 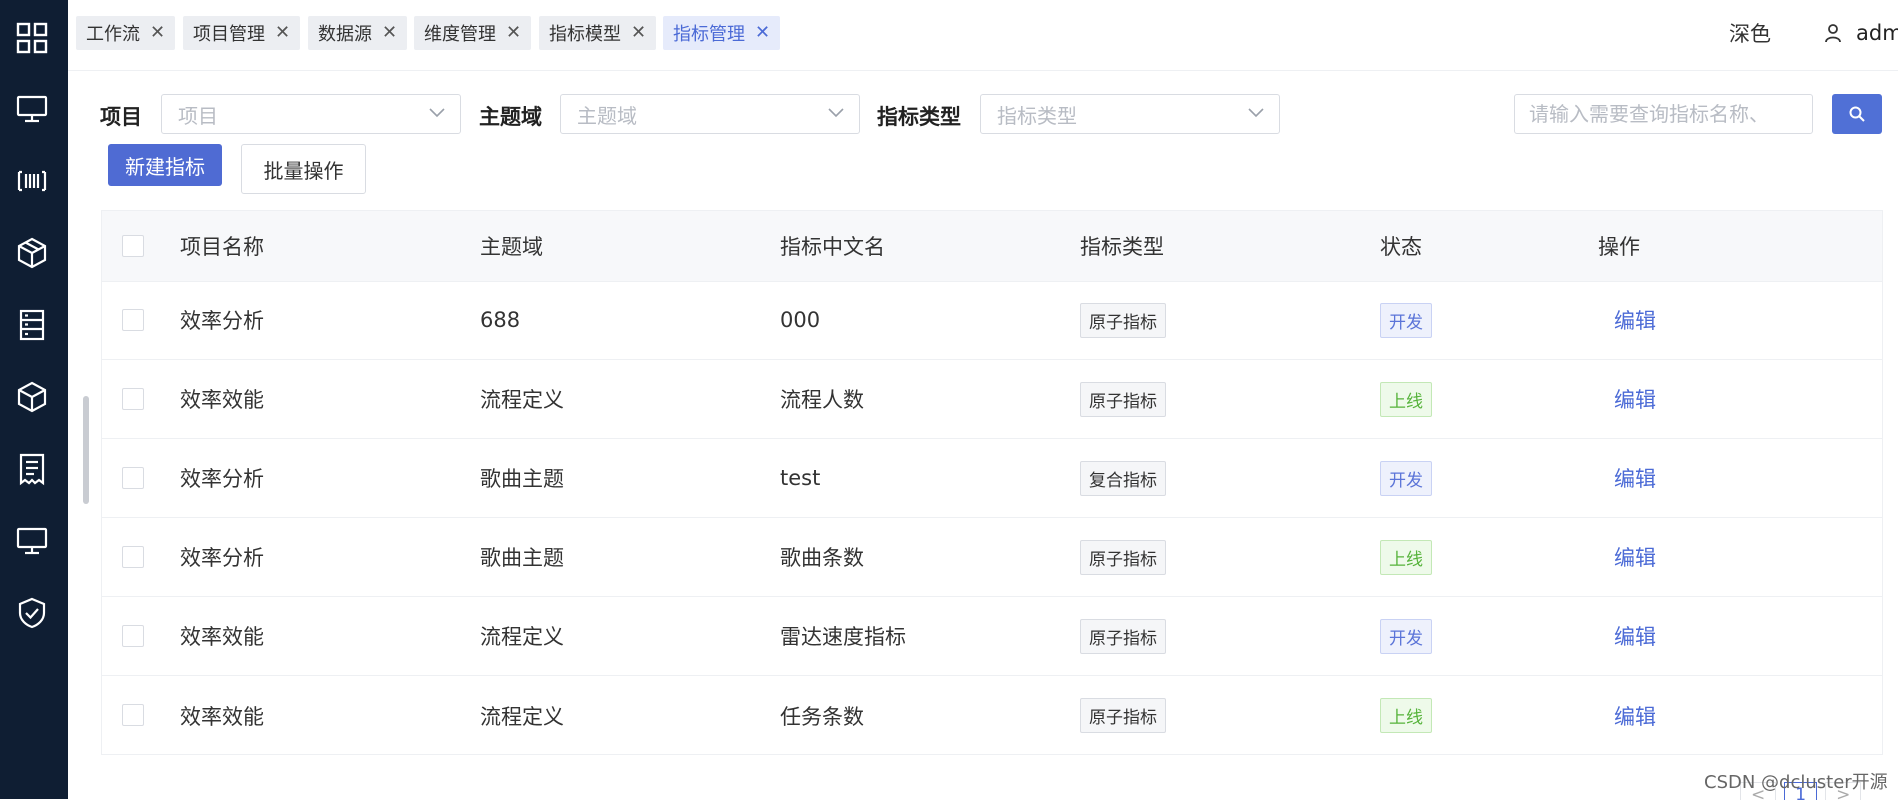 I want to click on status-badge: 开发, so click(x=1406, y=320).